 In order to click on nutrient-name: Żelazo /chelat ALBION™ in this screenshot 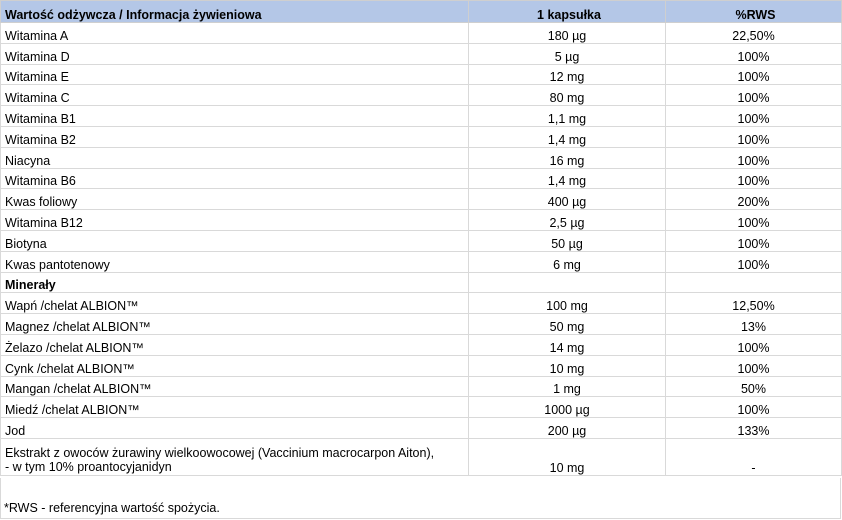, I will do `click(234, 344)`.